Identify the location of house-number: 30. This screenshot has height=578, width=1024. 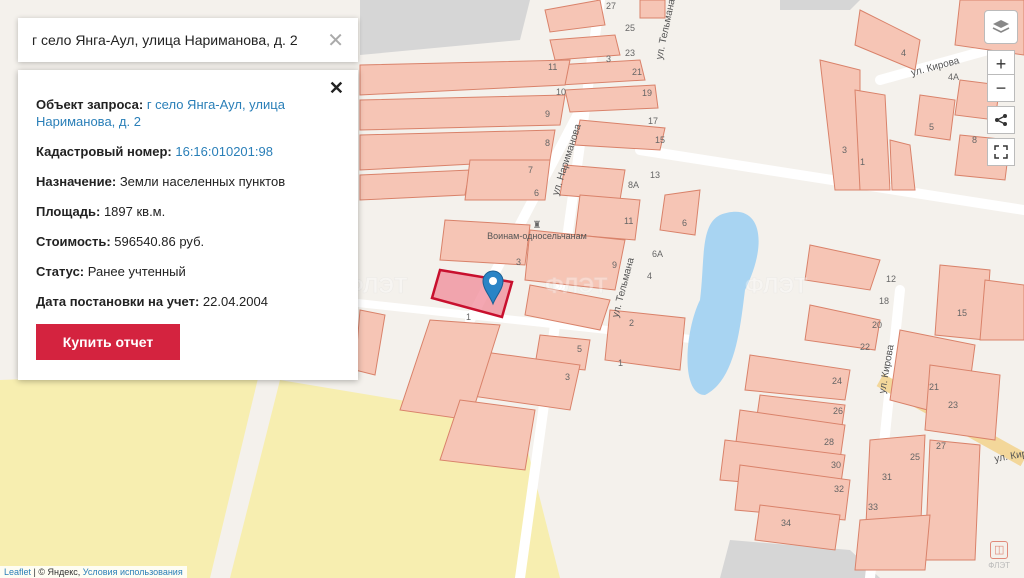
(836, 465).